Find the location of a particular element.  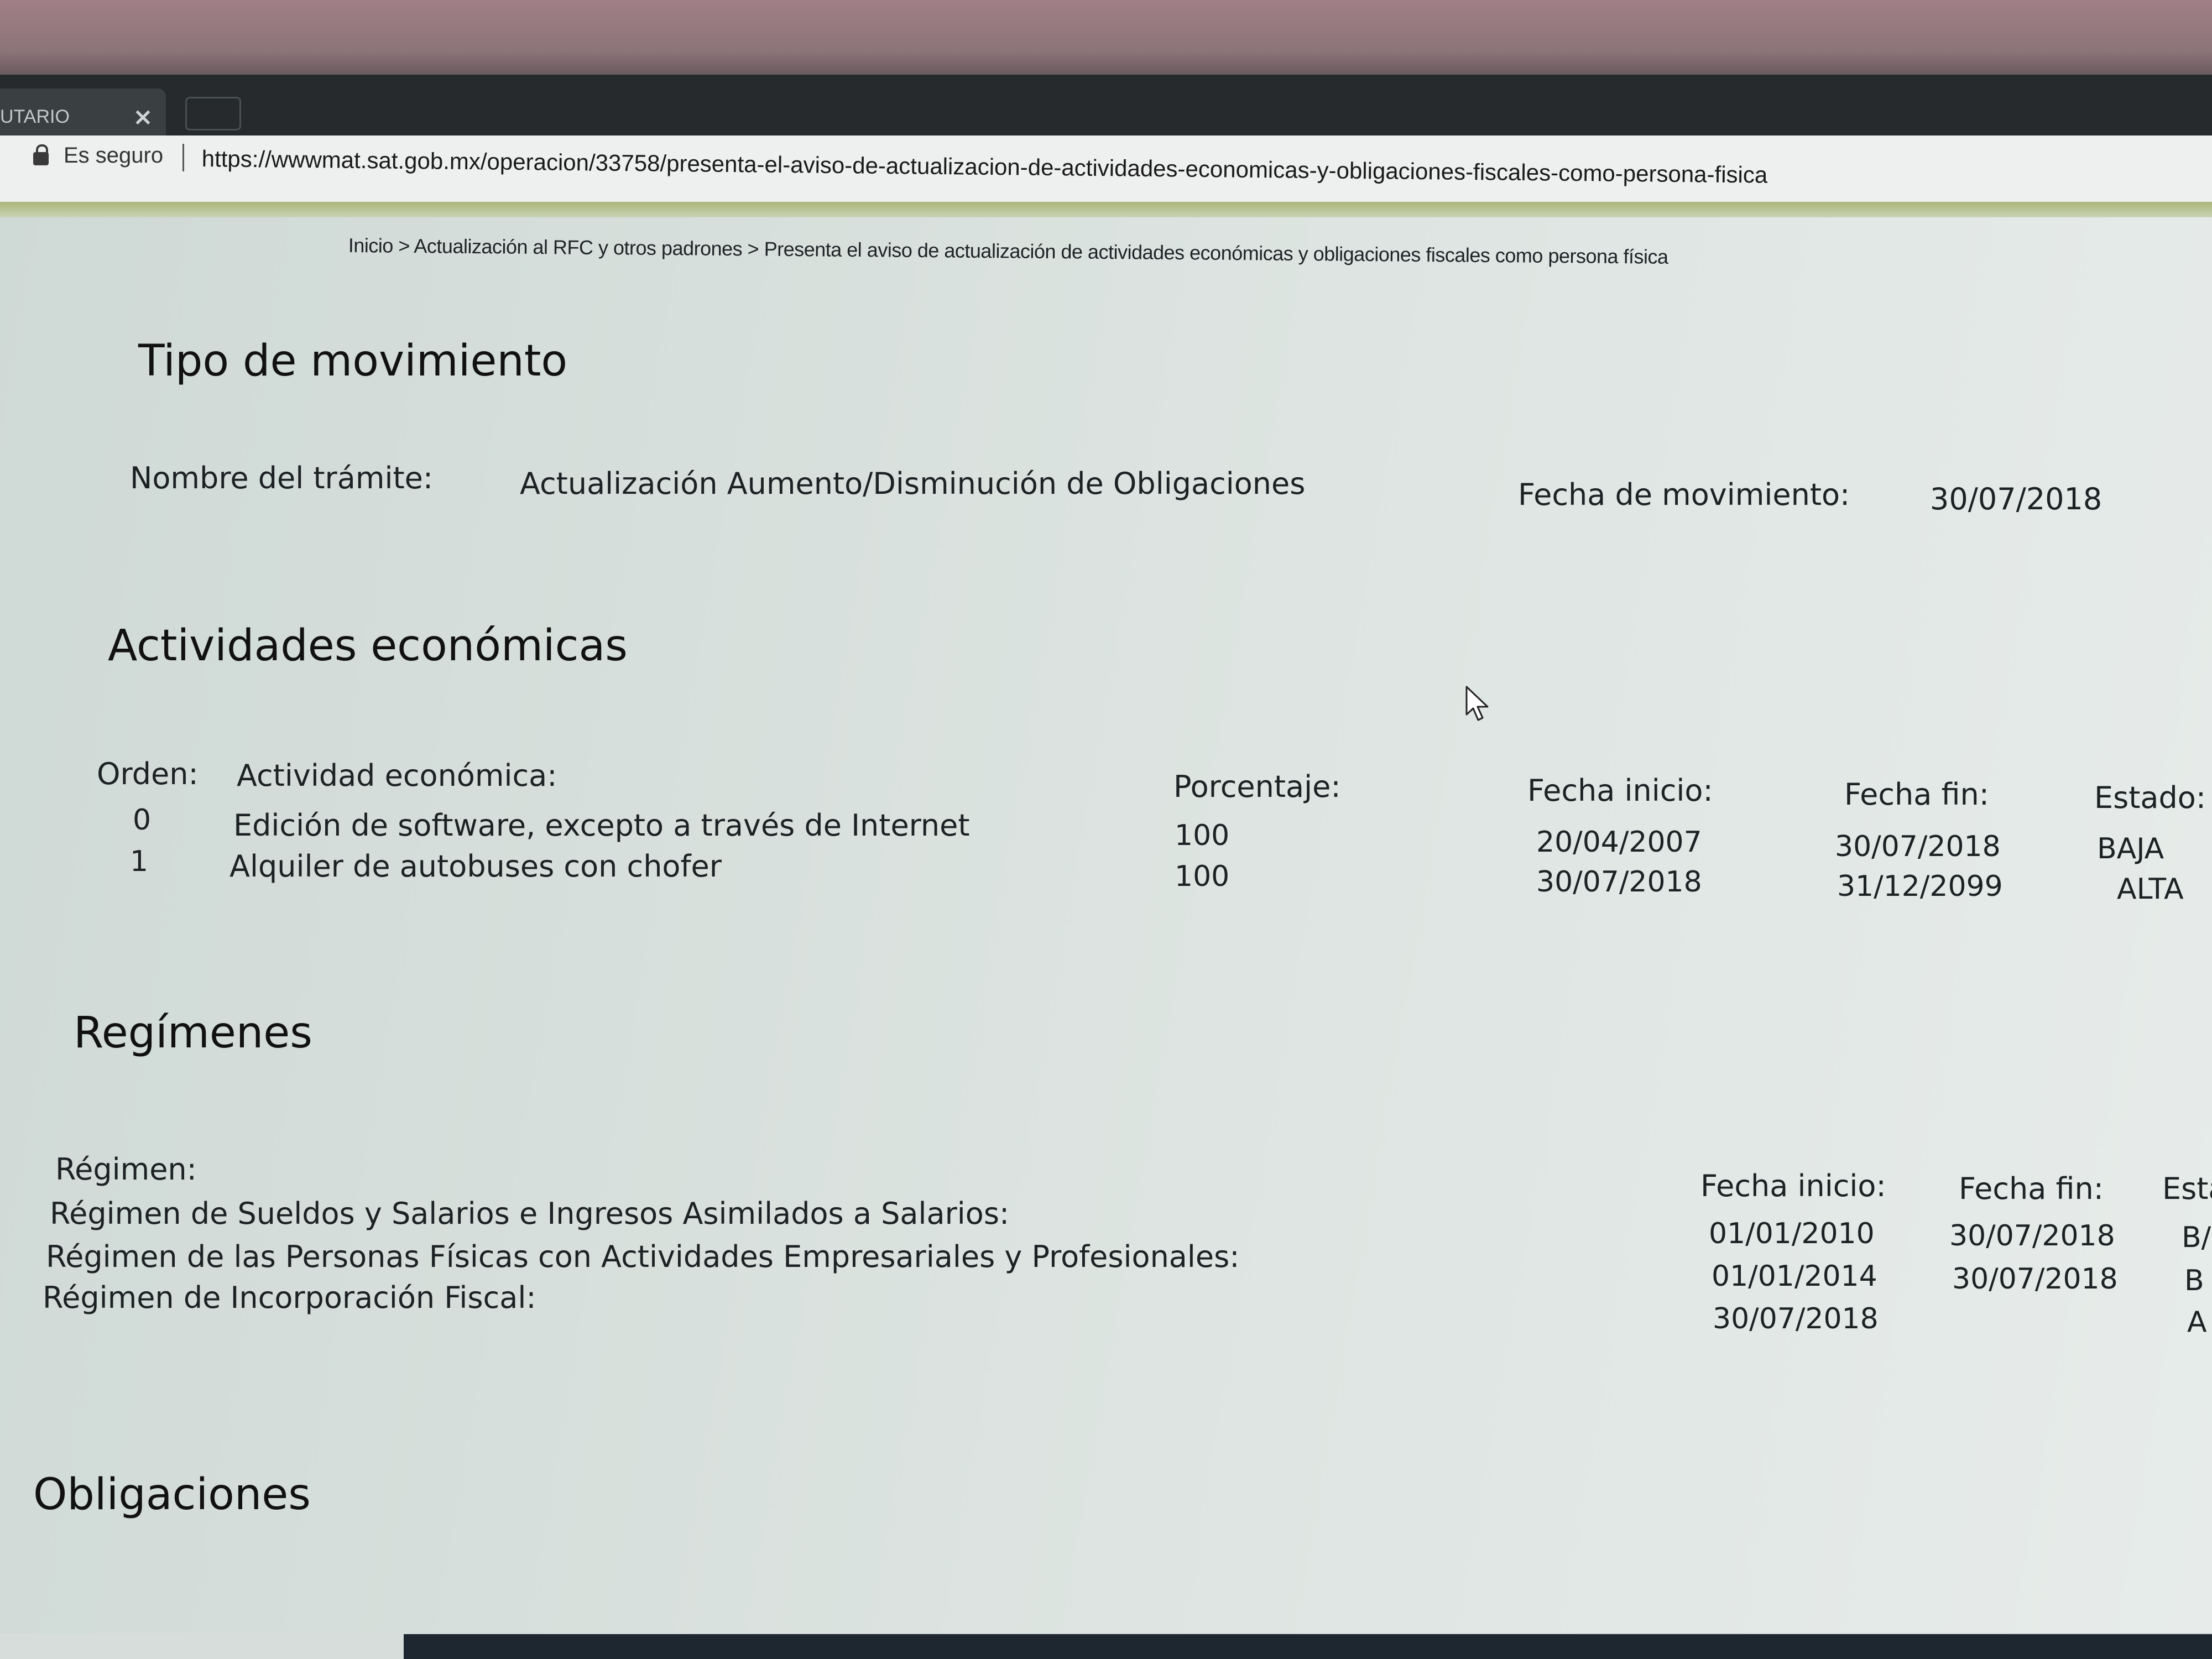

actividad-fecha-inicio: 30/07/2018 is located at coordinates (1619, 882).